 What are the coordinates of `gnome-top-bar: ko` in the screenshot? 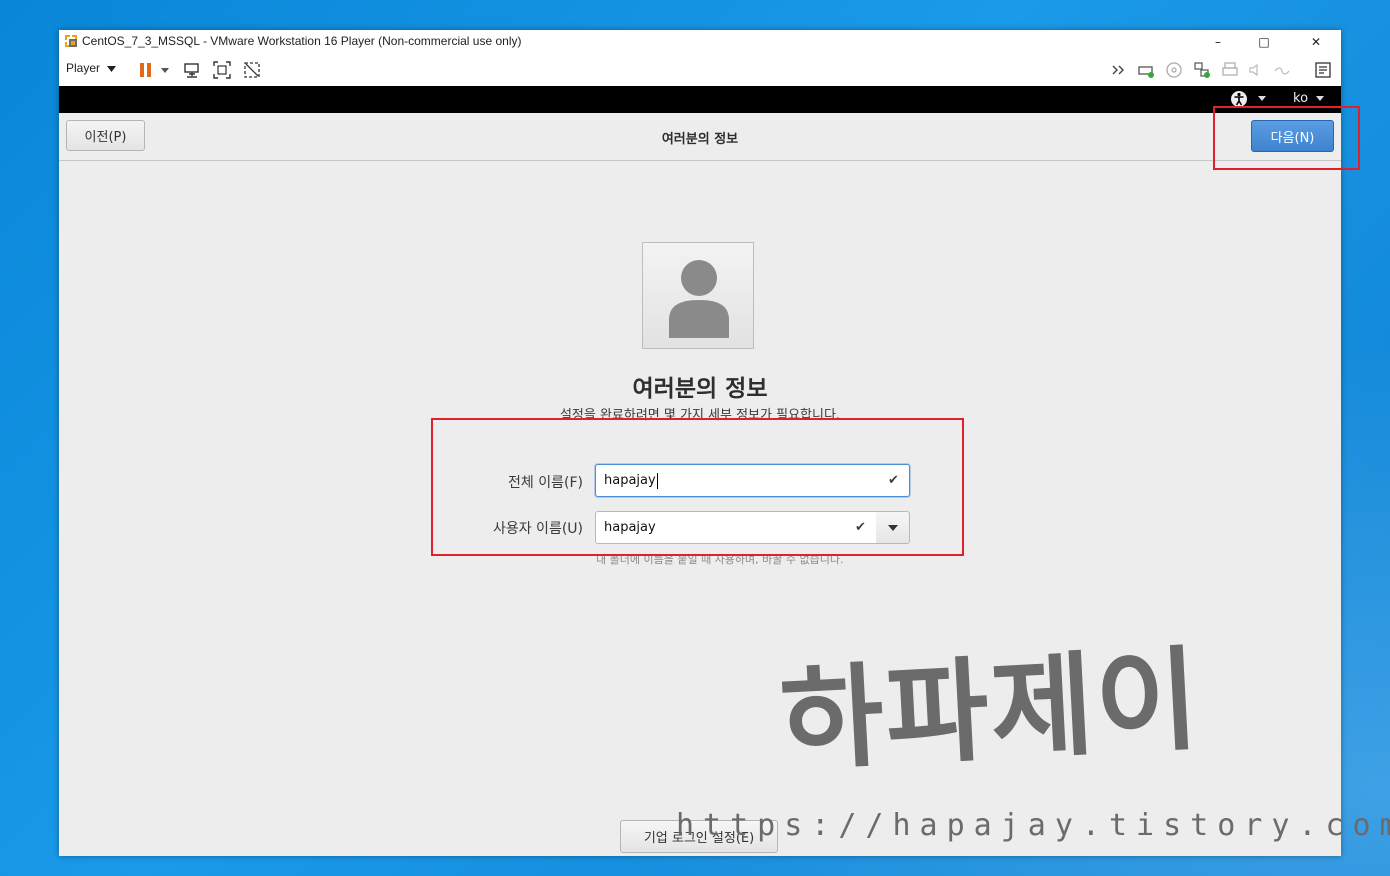 It's located at (700, 99).